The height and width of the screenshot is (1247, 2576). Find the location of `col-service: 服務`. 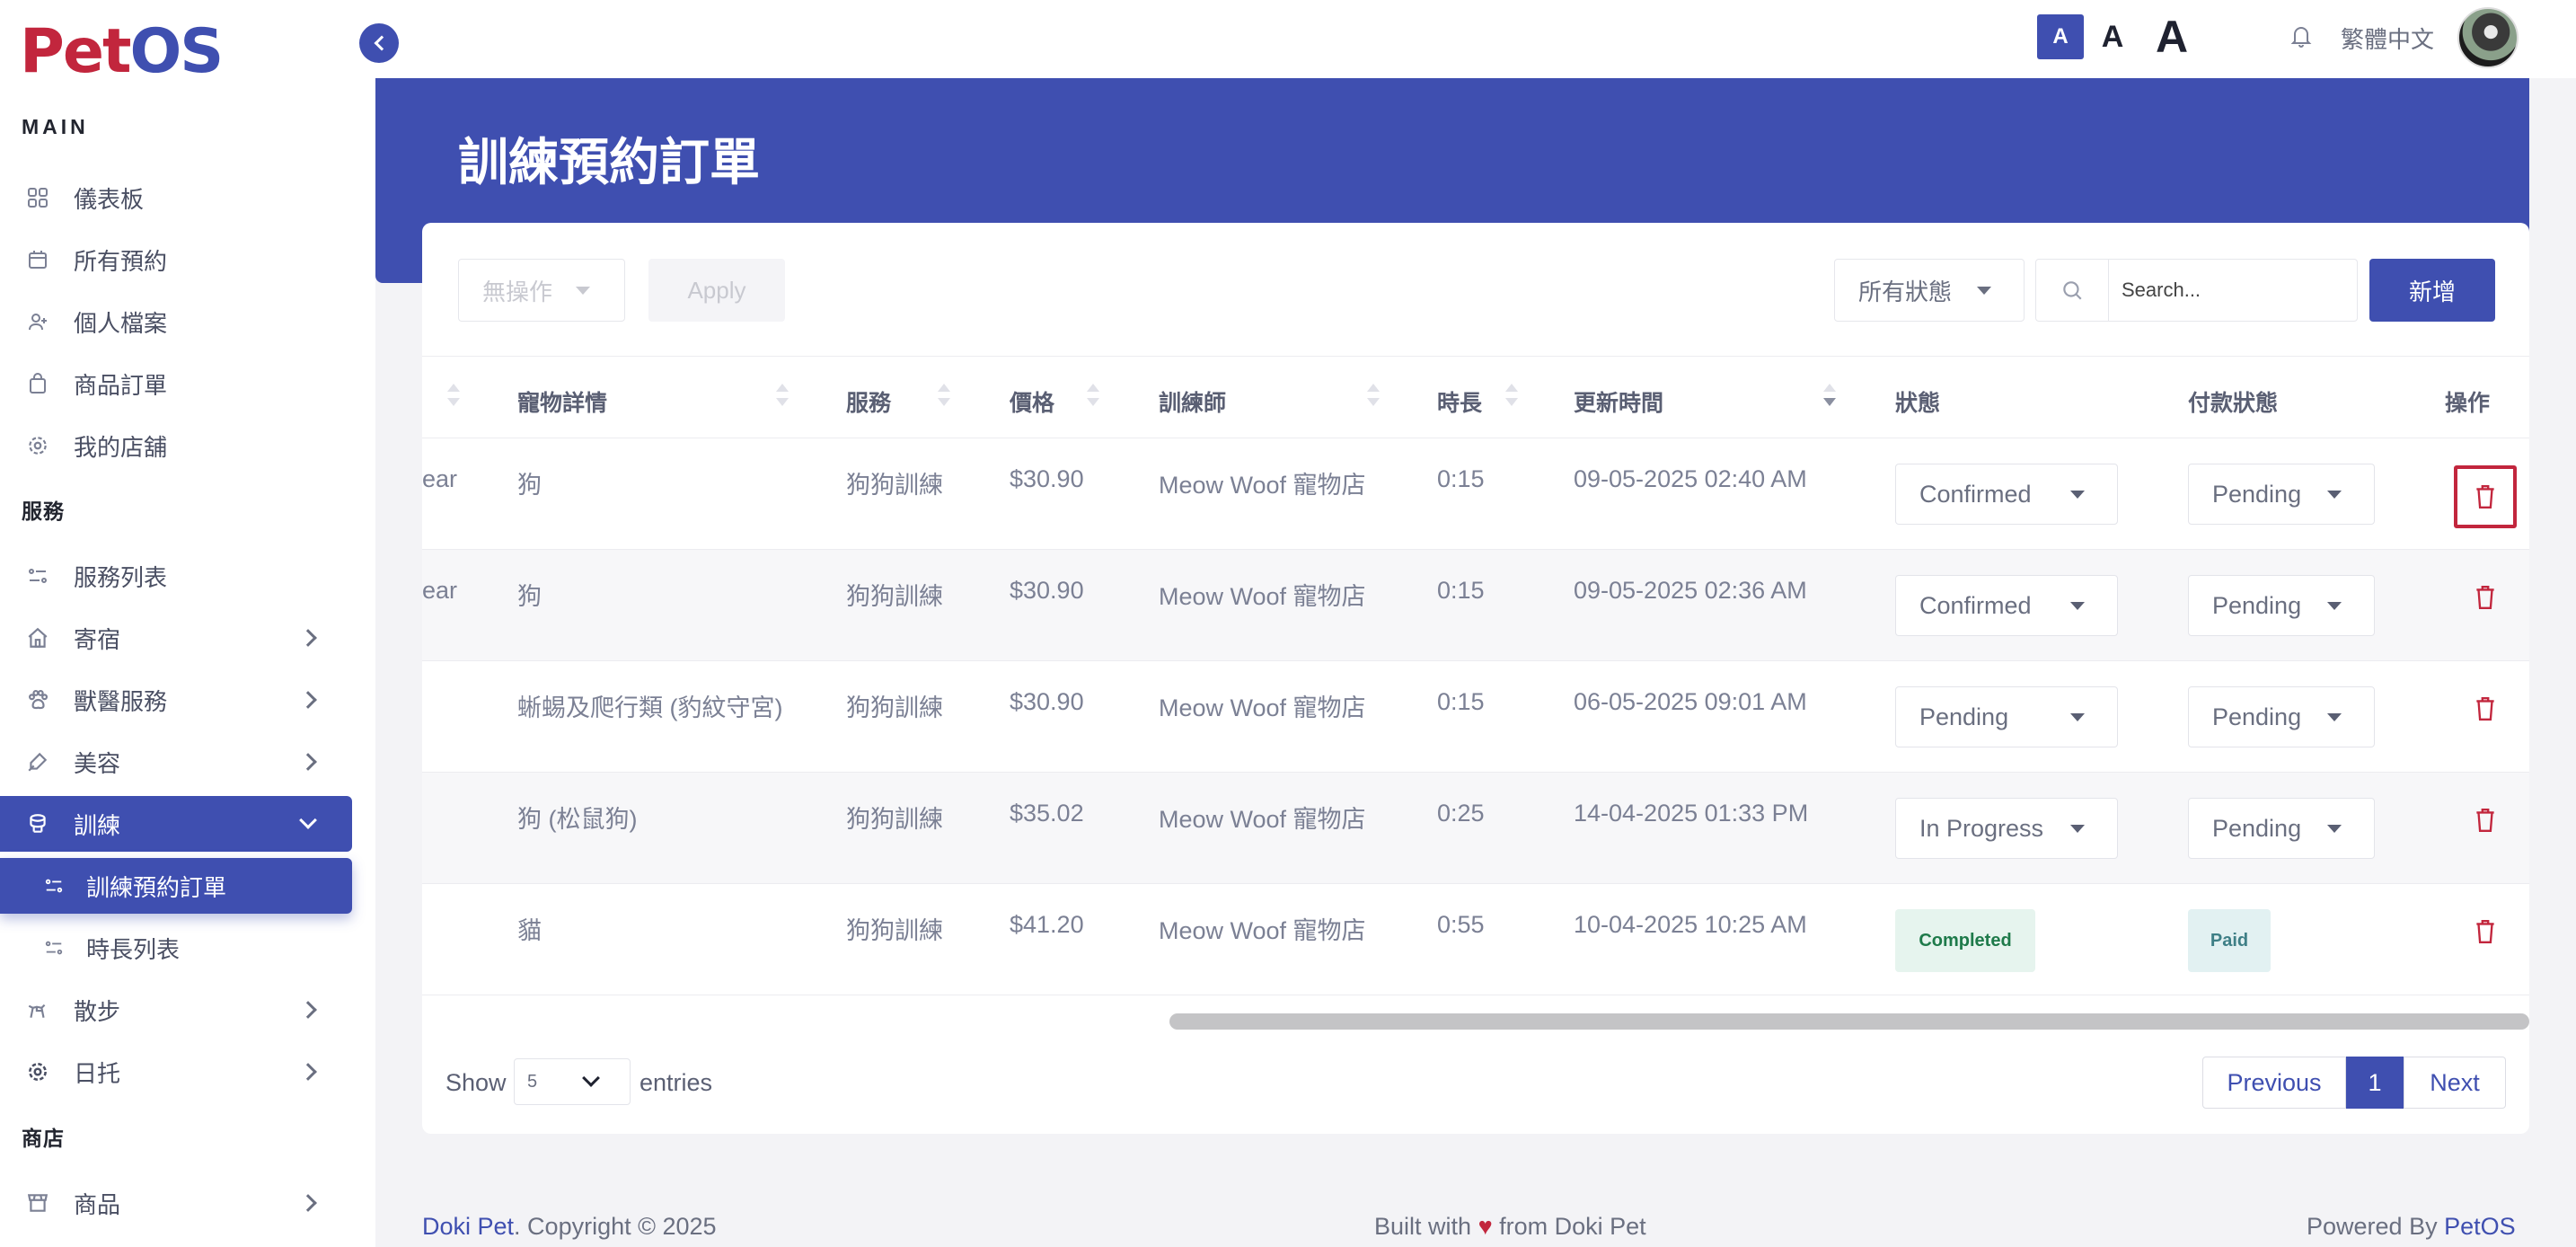

col-service: 服務 is located at coordinates (868, 402).